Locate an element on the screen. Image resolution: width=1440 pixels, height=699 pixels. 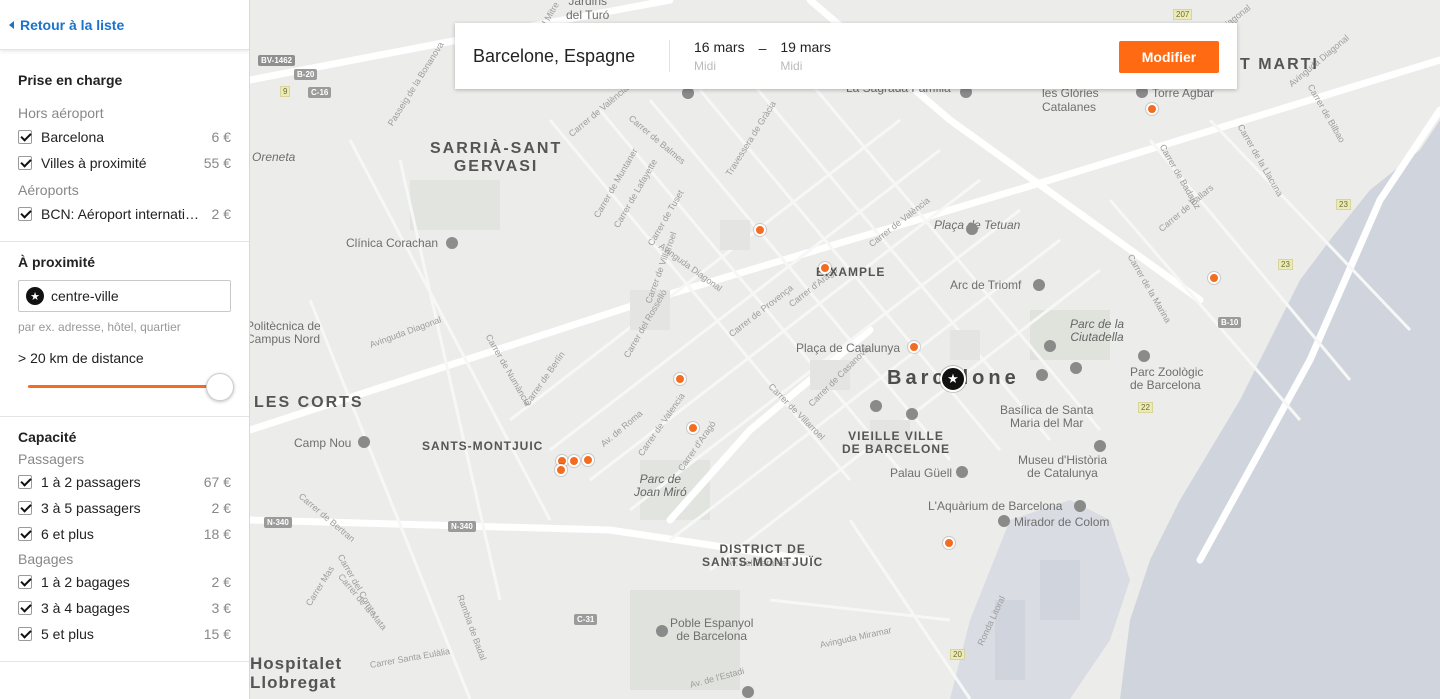
location-input-value: centre-ville is located at coordinates (85, 296).